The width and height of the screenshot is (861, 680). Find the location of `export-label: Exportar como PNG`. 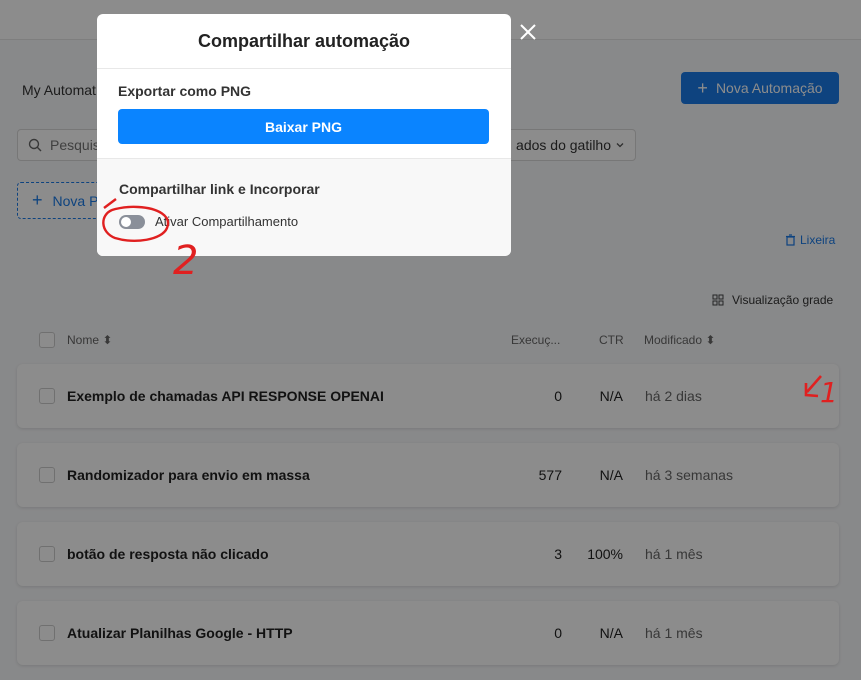

export-label: Exportar como PNG is located at coordinates (185, 91).